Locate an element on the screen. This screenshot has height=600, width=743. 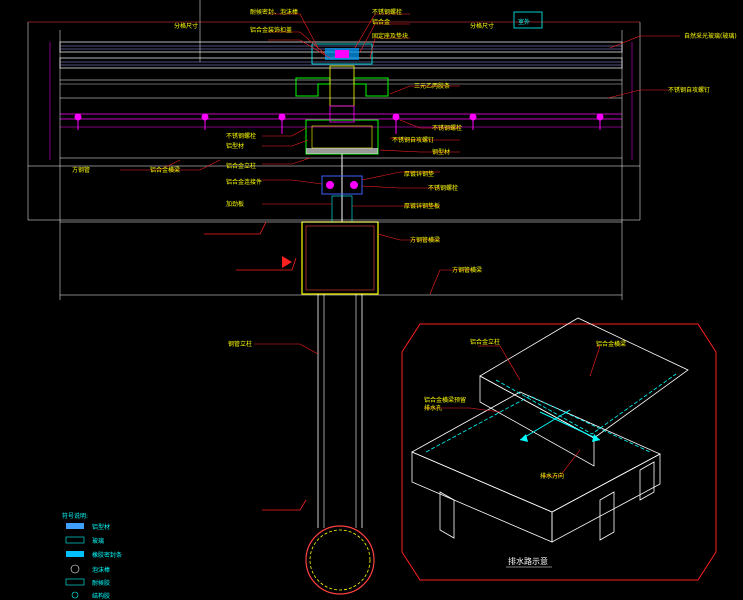
label-steel-profile: 钢型材 is located at coordinates (441, 152).